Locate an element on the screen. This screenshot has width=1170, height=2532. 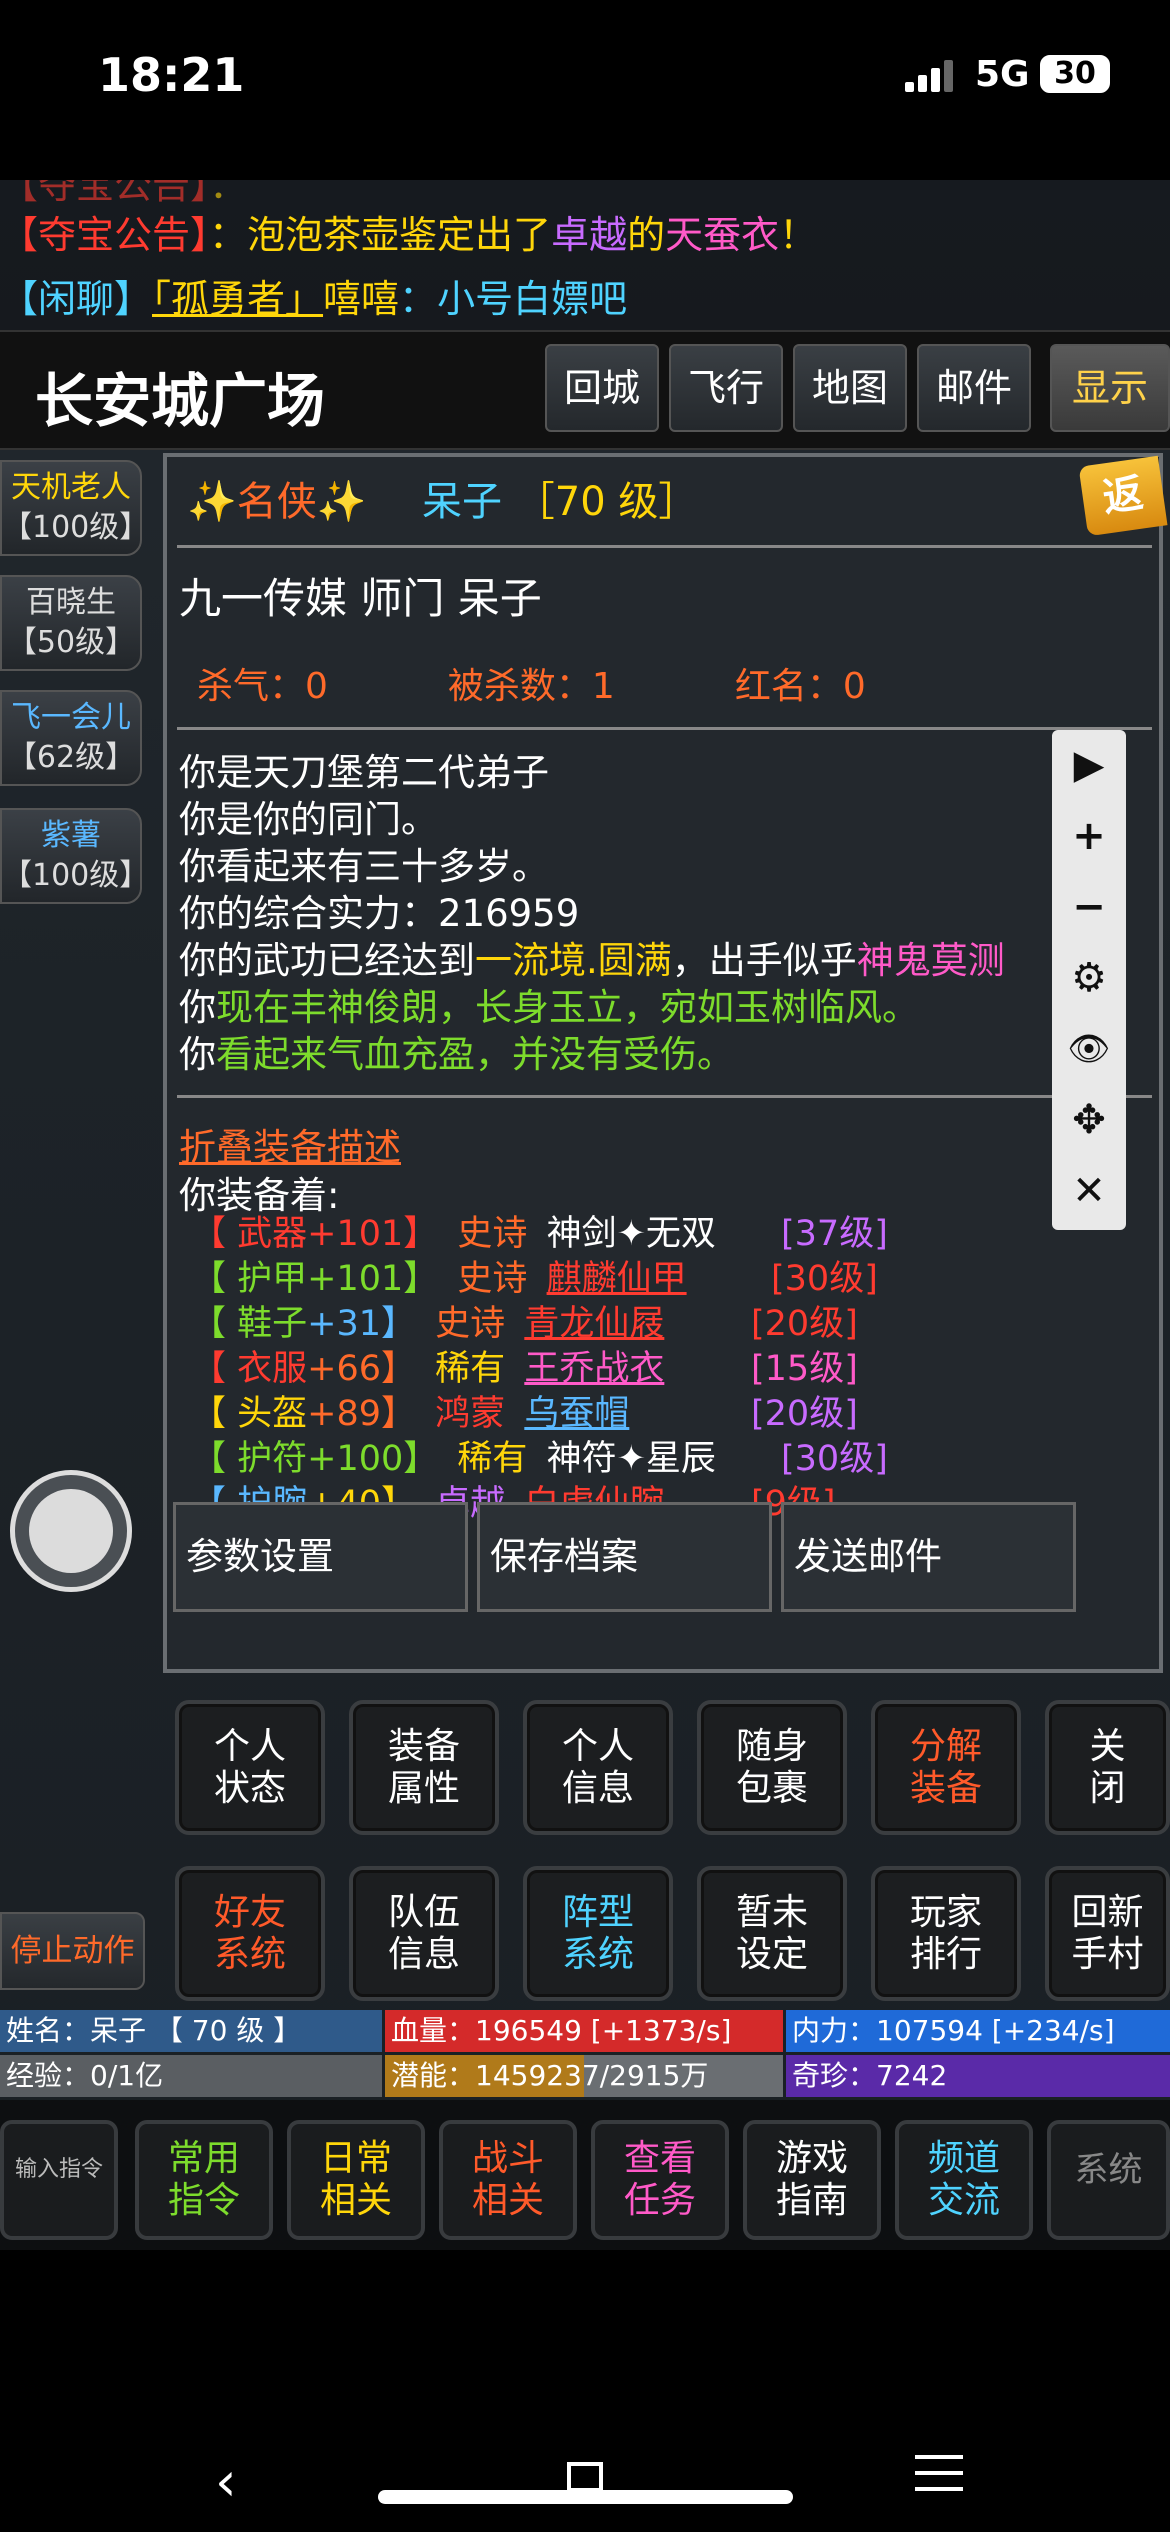
save-button: 保存档案 is located at coordinates (624, 1557).